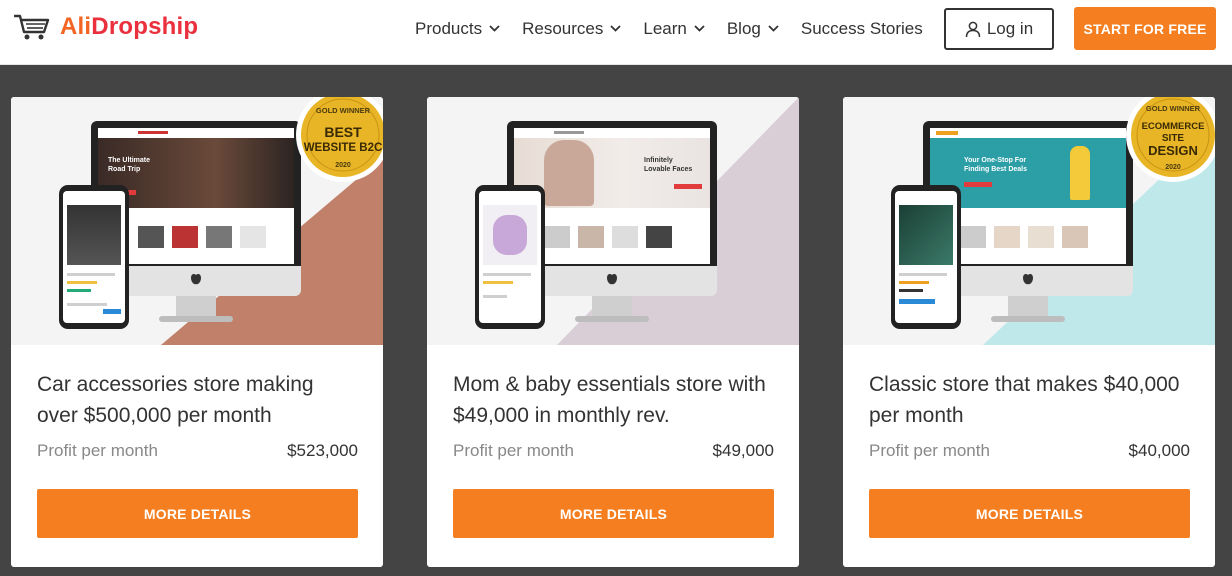  What do you see at coordinates (973, 29) in the screenshot?
I see `user-icon` at bounding box center [973, 29].